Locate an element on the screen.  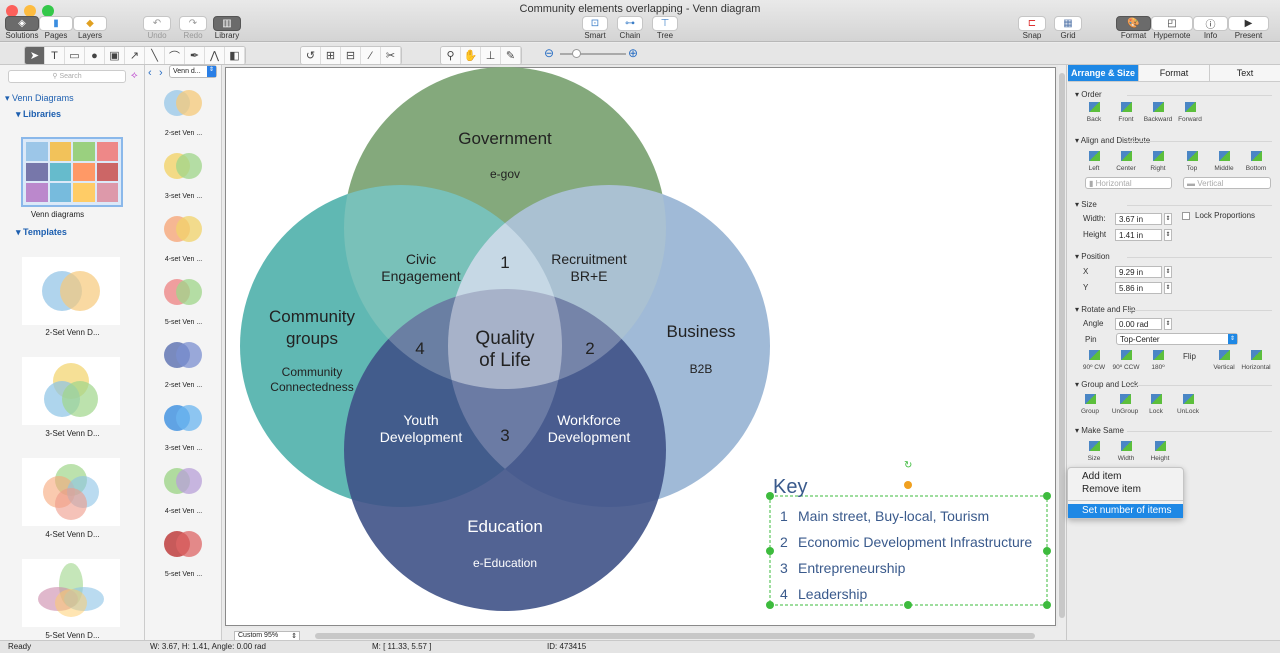
forward-nav-icon: › is located at coordinates (161, 73).